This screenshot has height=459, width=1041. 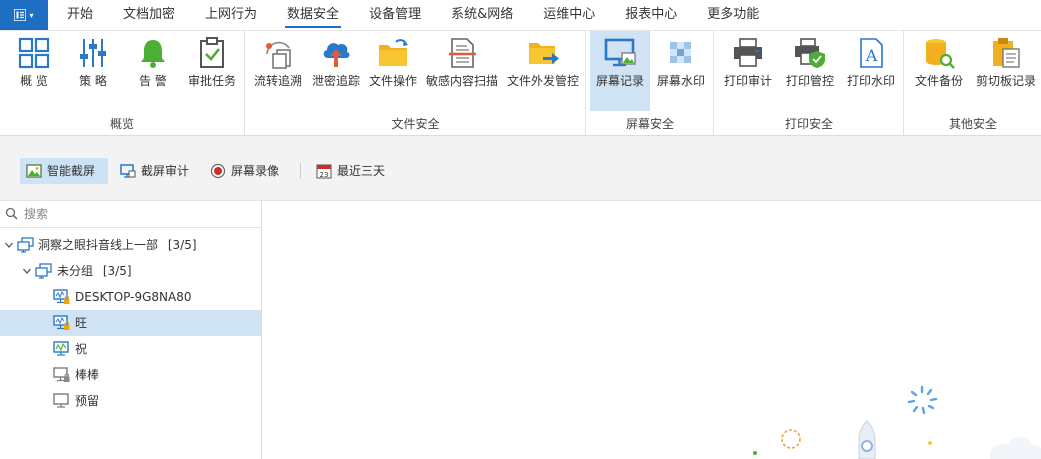 I want to click on leak-tracking-button: 泄密追踪, so click(x=336, y=71).